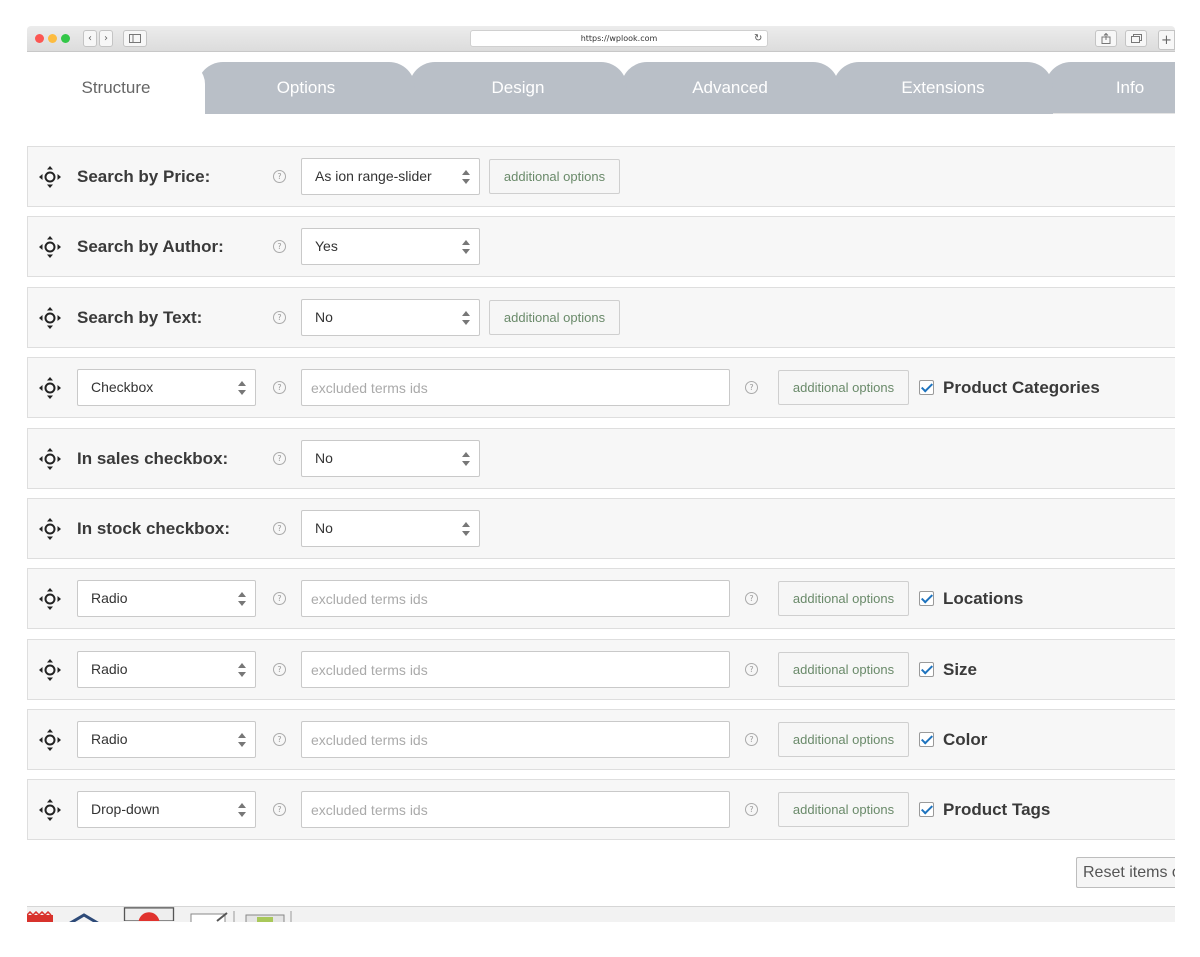 Image resolution: width=1200 pixels, height=957 pixels. Describe the element at coordinates (39, 38) in the screenshot. I see `close-window-button` at that location.